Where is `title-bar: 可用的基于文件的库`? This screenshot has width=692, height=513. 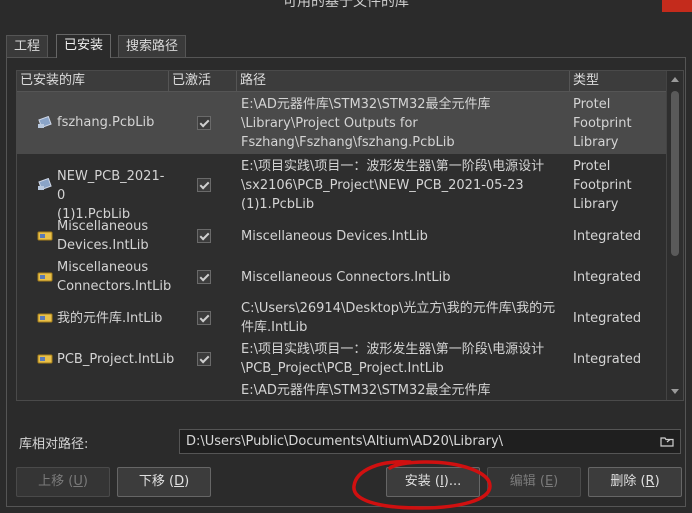 title-bar: 可用的基于文件的库 is located at coordinates (346, 6).